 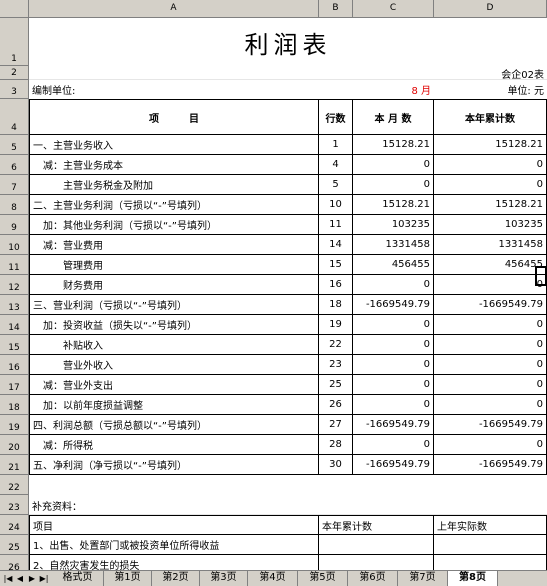 What do you see at coordinates (174, 165) in the screenshot?
I see `item-cell: 减：主营业务成本` at bounding box center [174, 165].